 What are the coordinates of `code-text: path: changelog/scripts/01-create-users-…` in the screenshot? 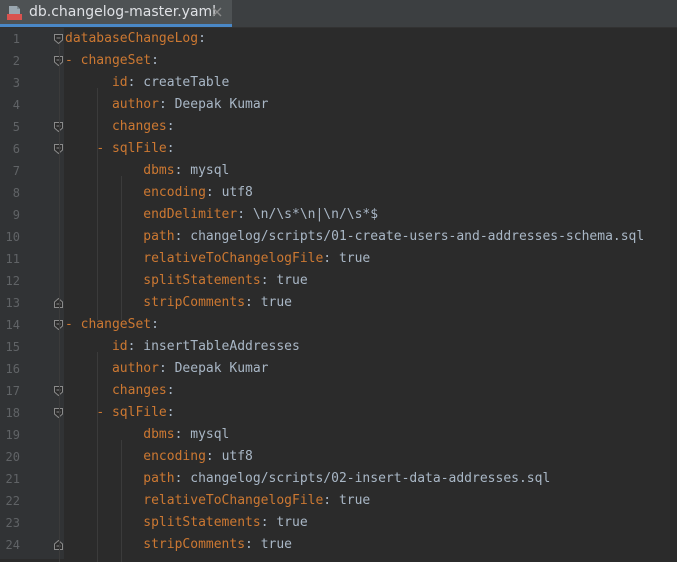 It's located at (354, 237).